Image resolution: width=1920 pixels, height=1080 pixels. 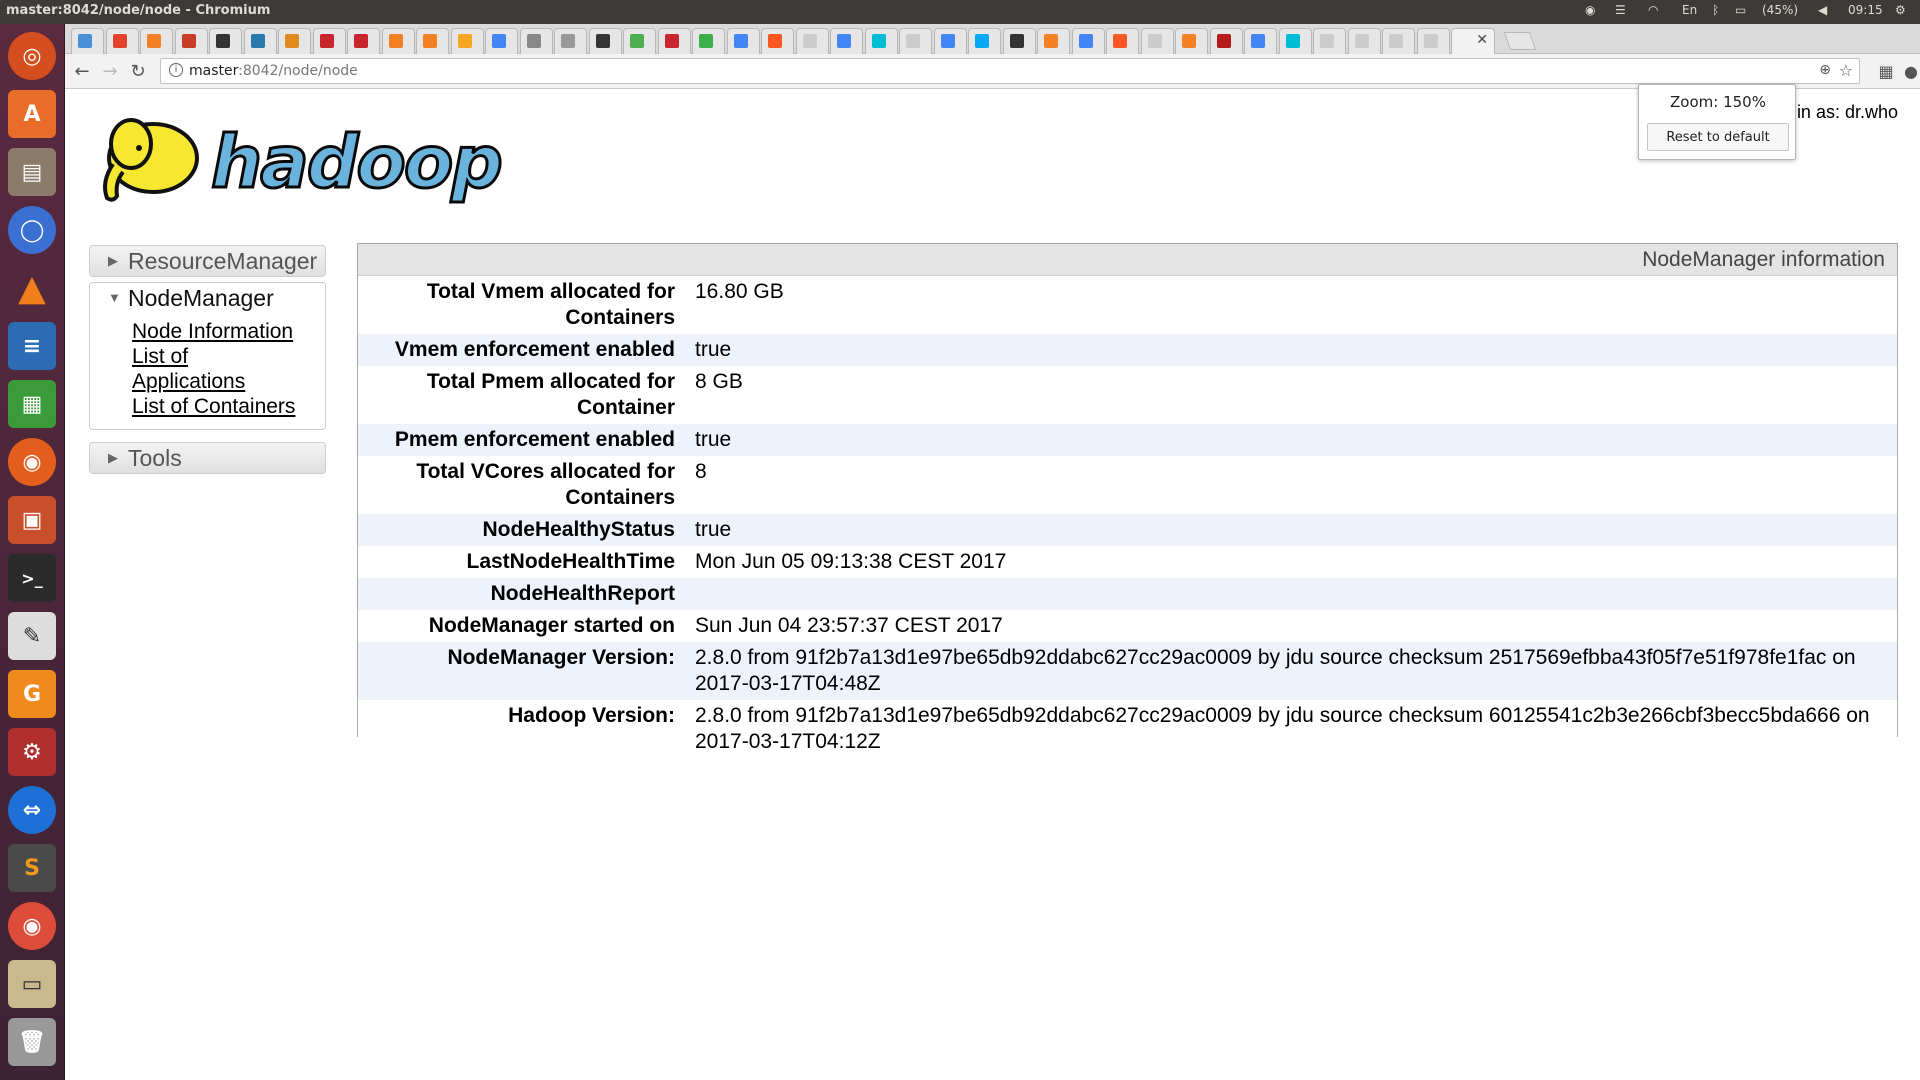 What do you see at coordinates (1886, 71) in the screenshot?
I see `extension-icon: ▦` at bounding box center [1886, 71].